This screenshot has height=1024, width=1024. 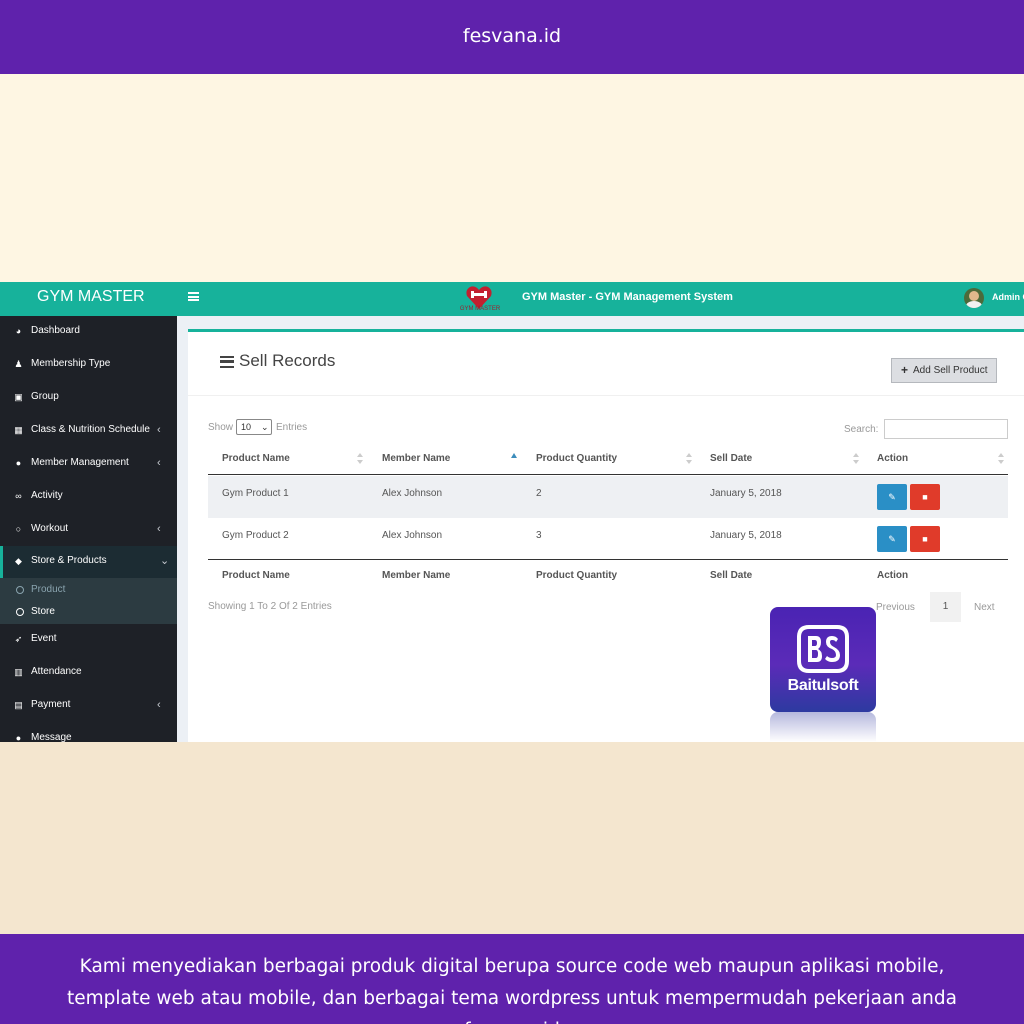 I want to click on pagination-page-1: 1, so click(x=945, y=607).